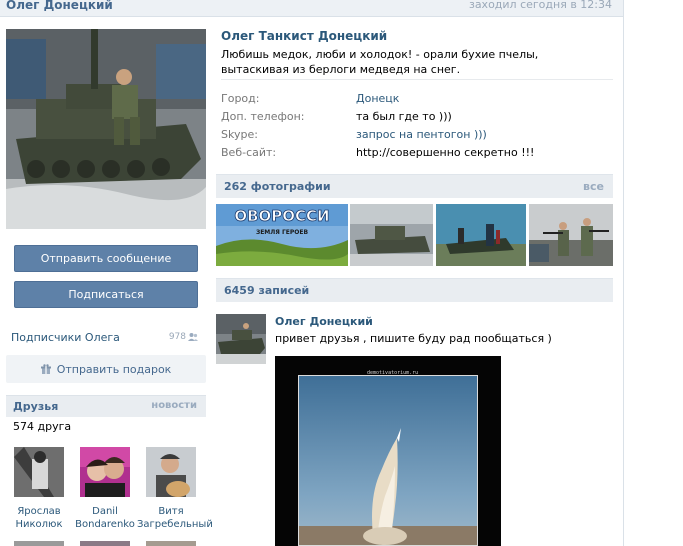 This screenshot has width=683, height=546. What do you see at coordinates (445, 152) in the screenshot?
I see `info-value-website: http://совершенно секретно !!!` at bounding box center [445, 152].